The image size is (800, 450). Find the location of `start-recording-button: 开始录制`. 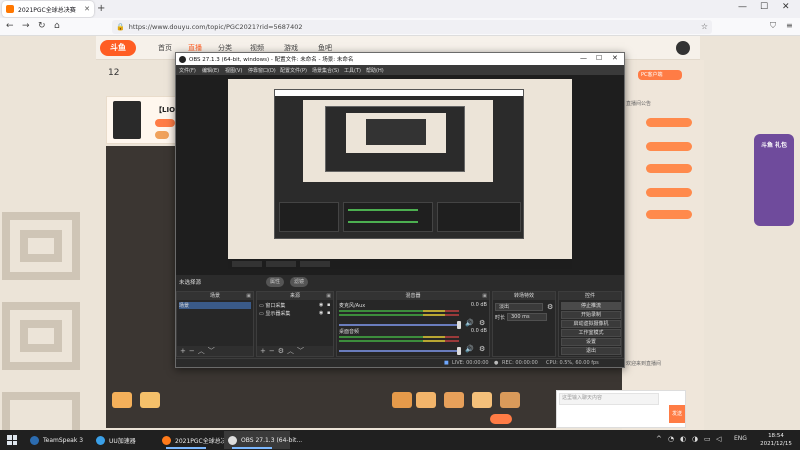

start-recording-button: 开始录制 is located at coordinates (591, 315).